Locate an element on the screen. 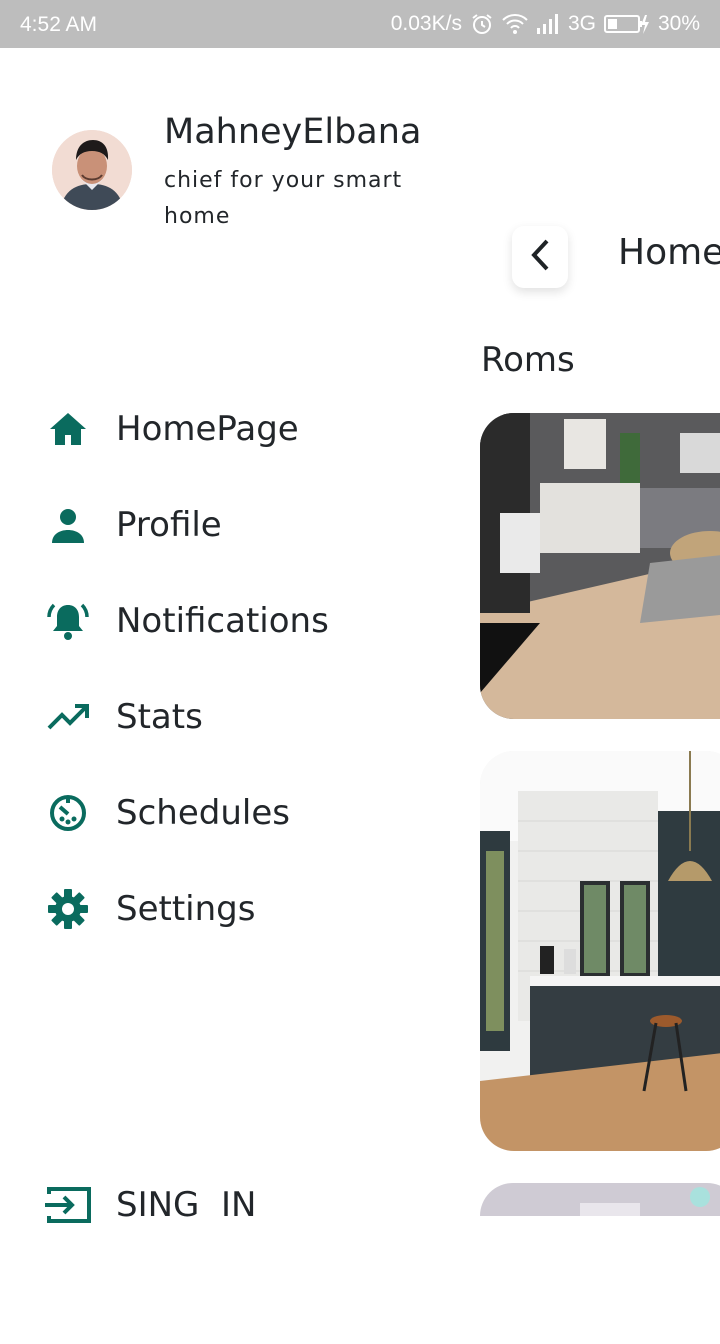 The image size is (720, 1344). nav-item-homepage: HomePage is located at coordinates (171, 429).